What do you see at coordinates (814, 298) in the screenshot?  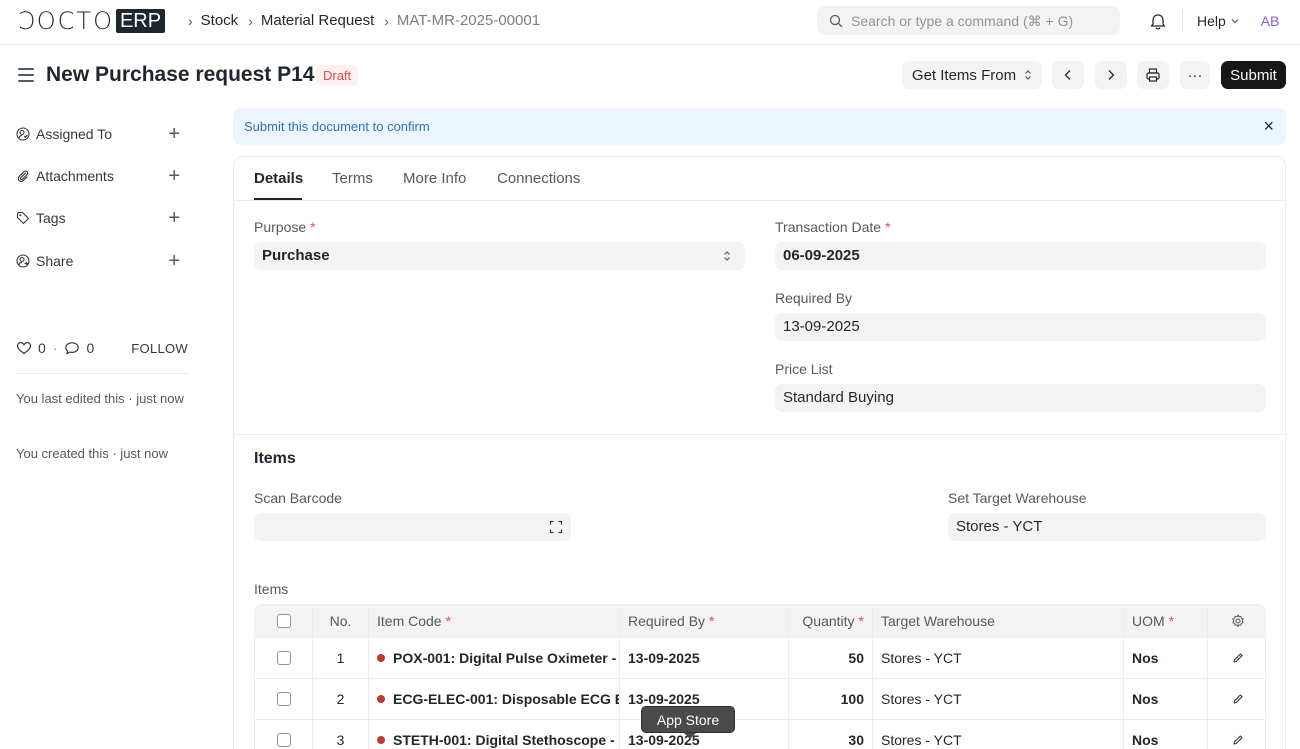 I see `required-by-label: Required By` at bounding box center [814, 298].